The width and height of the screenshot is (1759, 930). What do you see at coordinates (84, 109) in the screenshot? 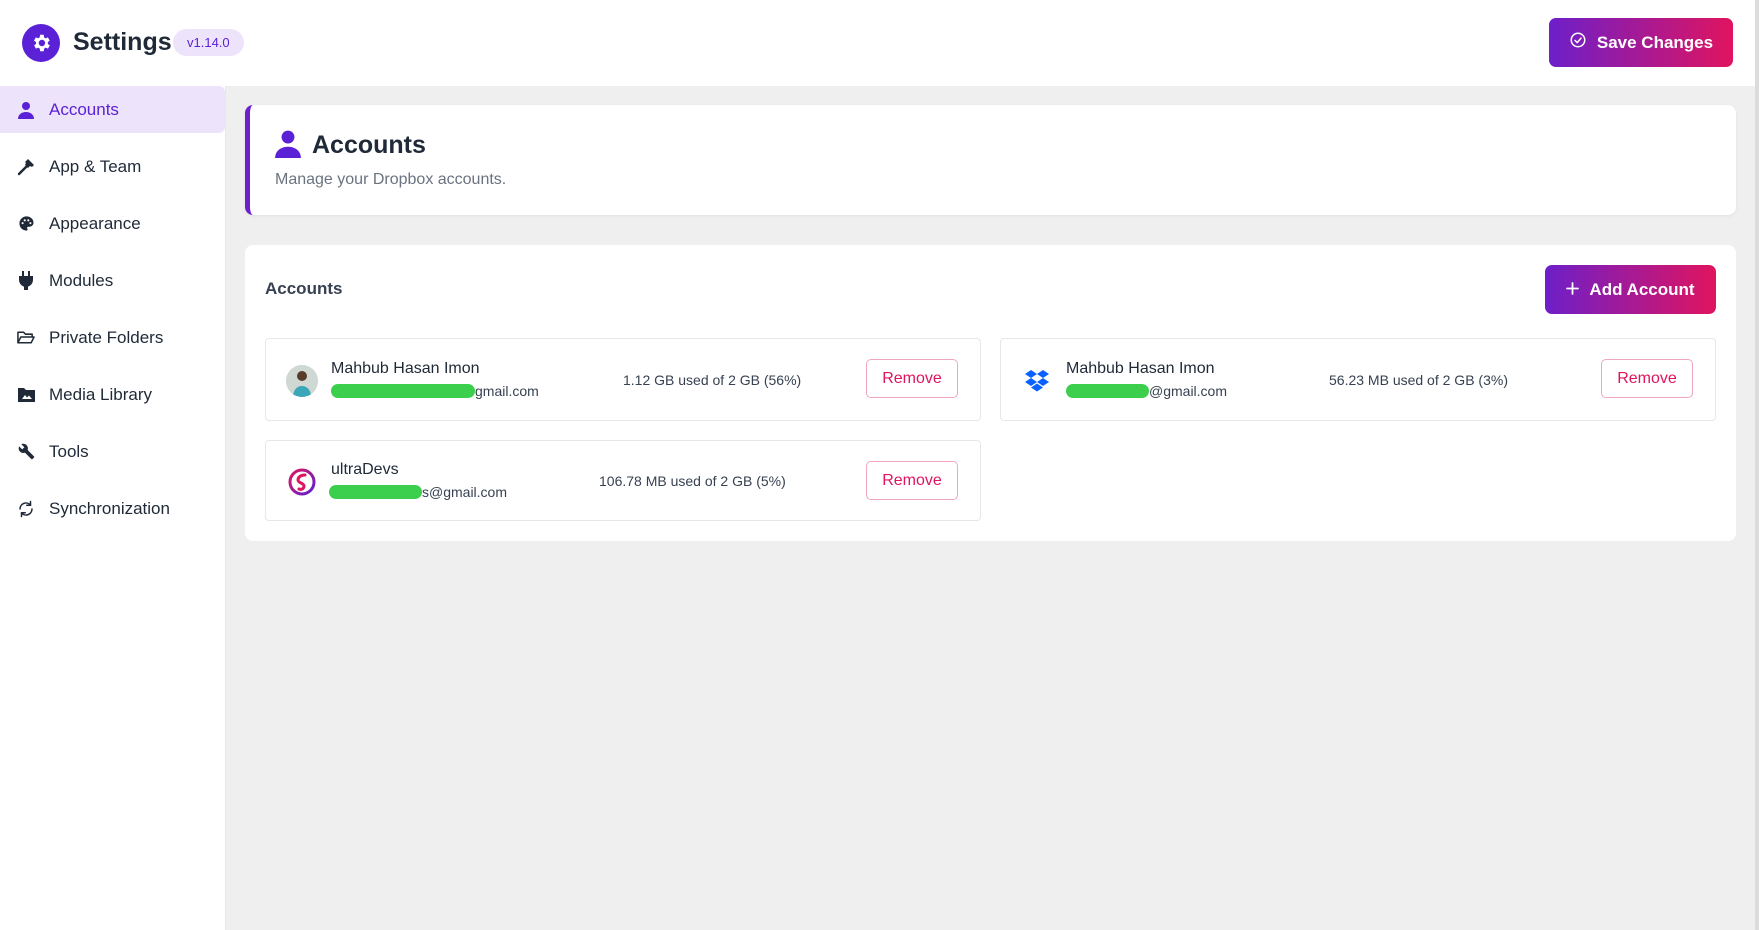
I see `sidebar-item-label: Accounts` at bounding box center [84, 109].